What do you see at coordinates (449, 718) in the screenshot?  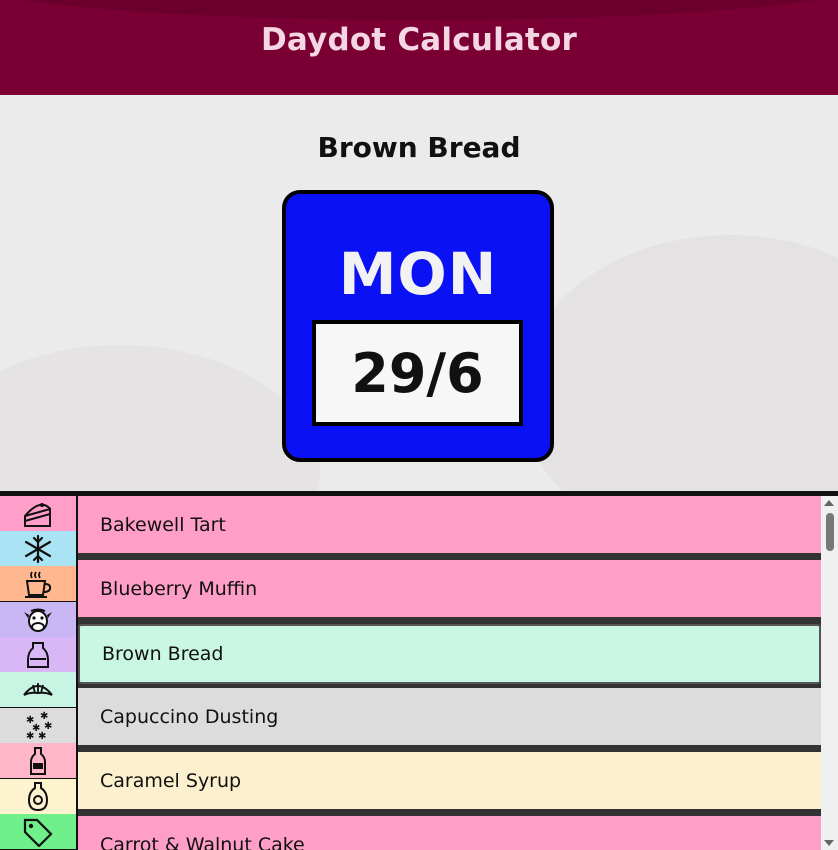 I see `list-item: Capuccino Dusting` at bounding box center [449, 718].